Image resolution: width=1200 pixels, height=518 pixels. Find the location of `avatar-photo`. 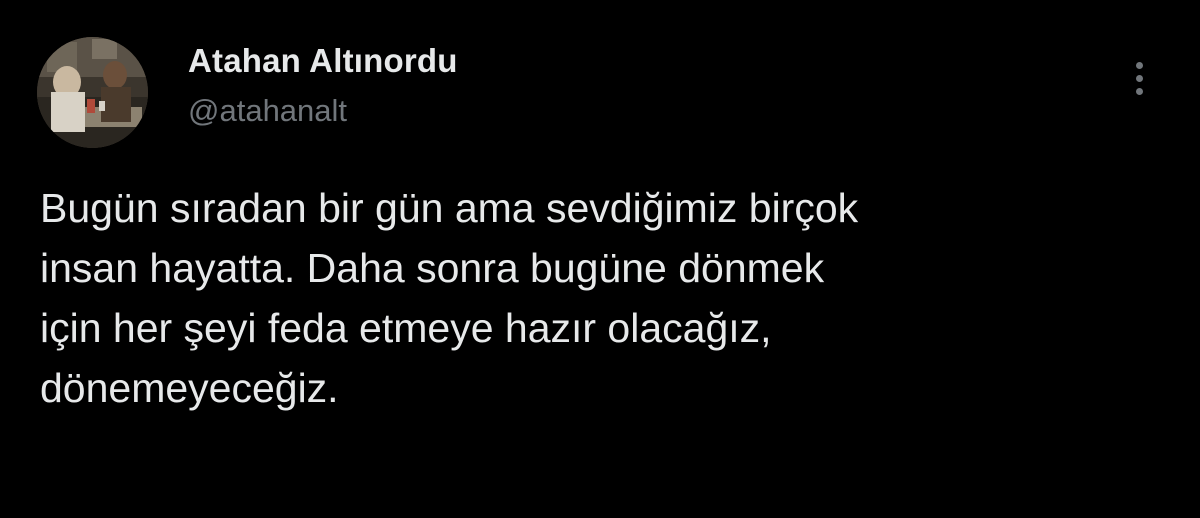

avatar-photo is located at coordinates (92, 92).